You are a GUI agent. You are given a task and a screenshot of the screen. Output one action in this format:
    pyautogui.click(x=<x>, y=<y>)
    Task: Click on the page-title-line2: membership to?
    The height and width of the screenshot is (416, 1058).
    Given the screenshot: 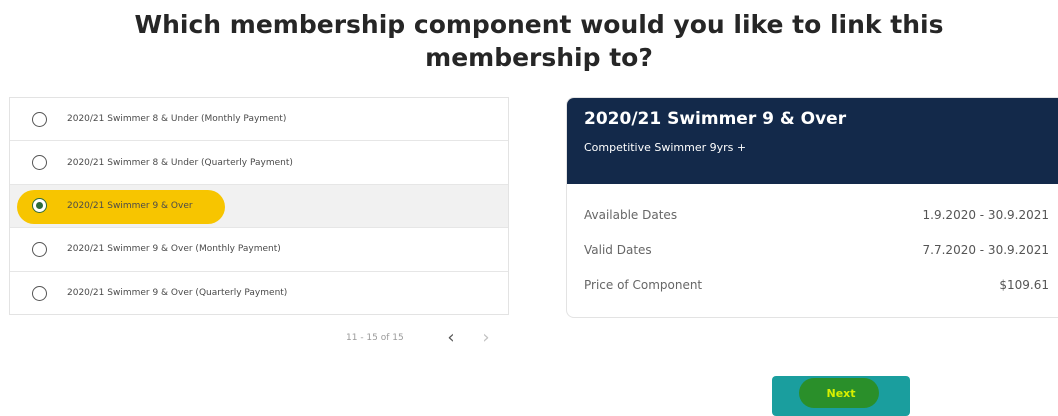 What is the action you would take?
    pyautogui.click(x=539, y=57)
    